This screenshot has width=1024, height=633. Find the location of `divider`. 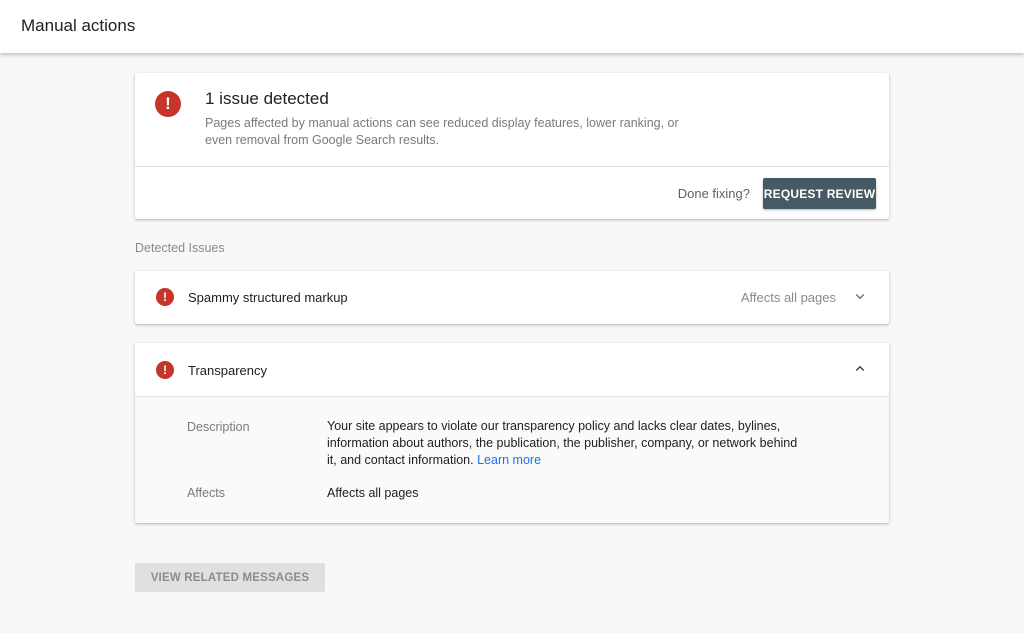

divider is located at coordinates (512, 166).